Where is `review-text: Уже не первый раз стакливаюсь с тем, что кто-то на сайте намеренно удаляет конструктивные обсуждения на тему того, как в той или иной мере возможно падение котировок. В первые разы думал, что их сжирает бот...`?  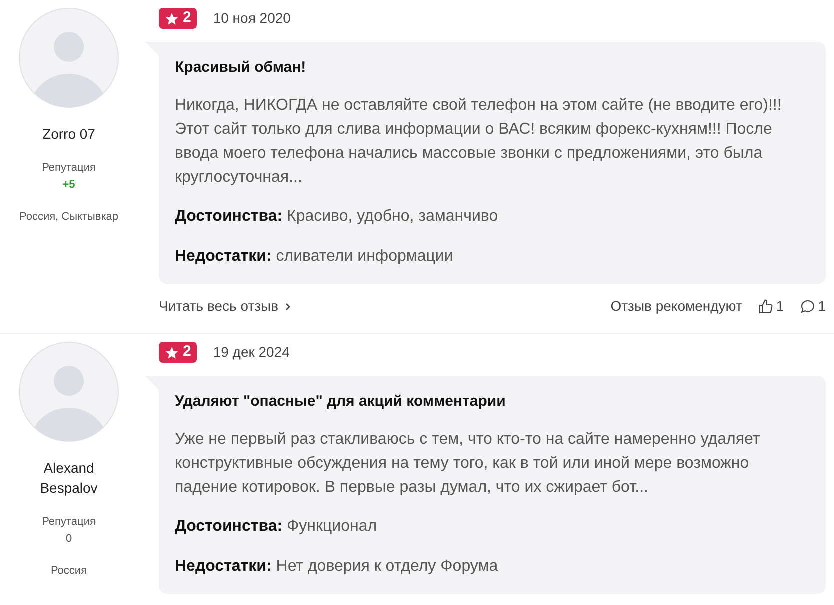 review-text: Уже не первый раз стакливаюсь с тем, что кто-то на сайте намеренно удаляет конструктивные обсуждения на тему того, как в той или иной мере возможно падение котировок. В первые разы думал, что их сжирает бот... is located at coordinates (468, 464).